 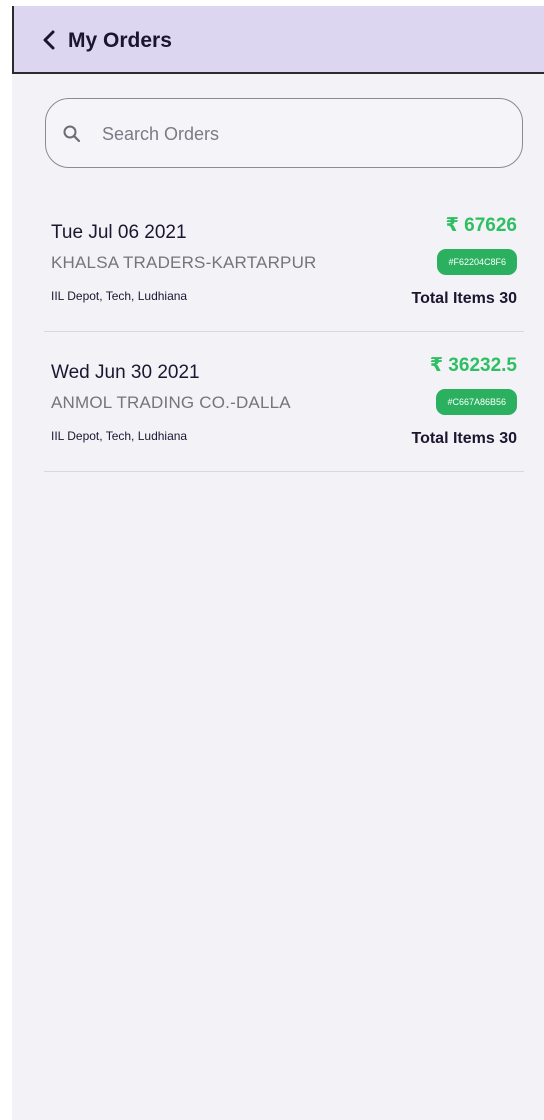 What do you see at coordinates (119, 232) in the screenshot?
I see `order-date: Tue Jul 06 2021` at bounding box center [119, 232].